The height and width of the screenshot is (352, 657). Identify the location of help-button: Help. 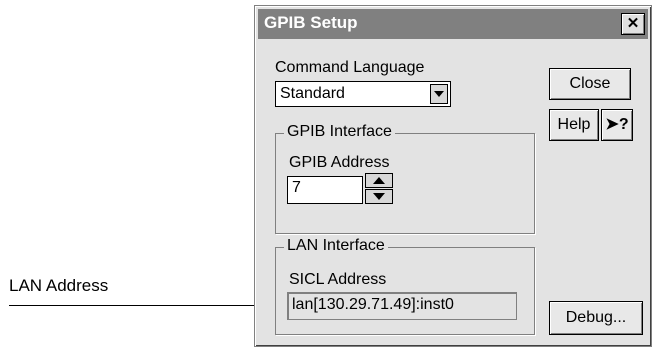
(574, 125).